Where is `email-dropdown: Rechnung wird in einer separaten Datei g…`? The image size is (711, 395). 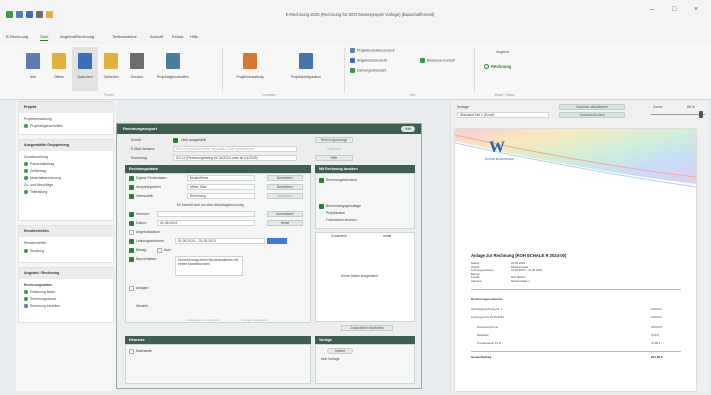
email-dropdown: Rechnung wird in einer separaten Datei g… is located at coordinates (235, 149).